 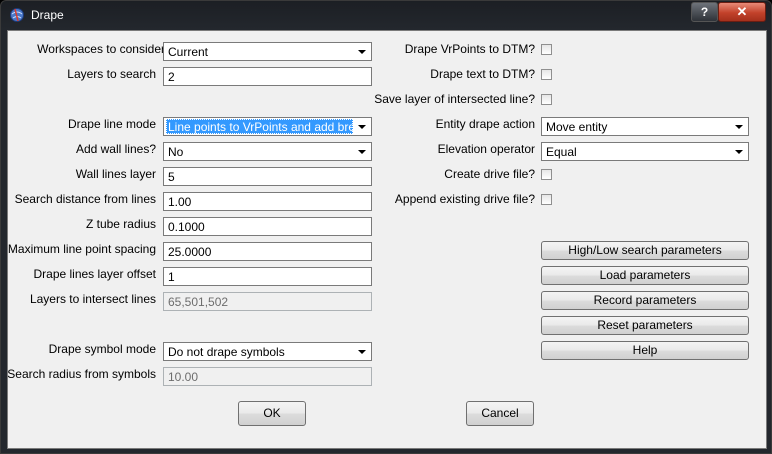 I want to click on elevation-operator-select: Equal, so click(x=645, y=151).